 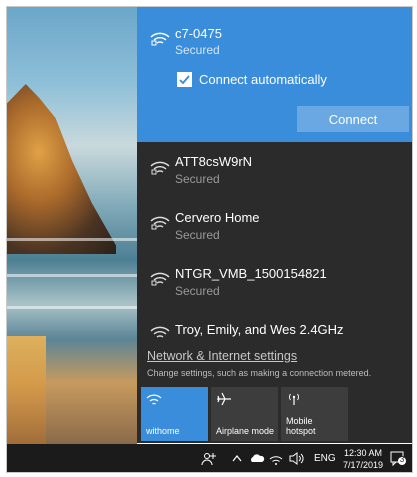 What do you see at coordinates (61, 169) in the screenshot?
I see `wallpaper-rock` at bounding box center [61, 169].